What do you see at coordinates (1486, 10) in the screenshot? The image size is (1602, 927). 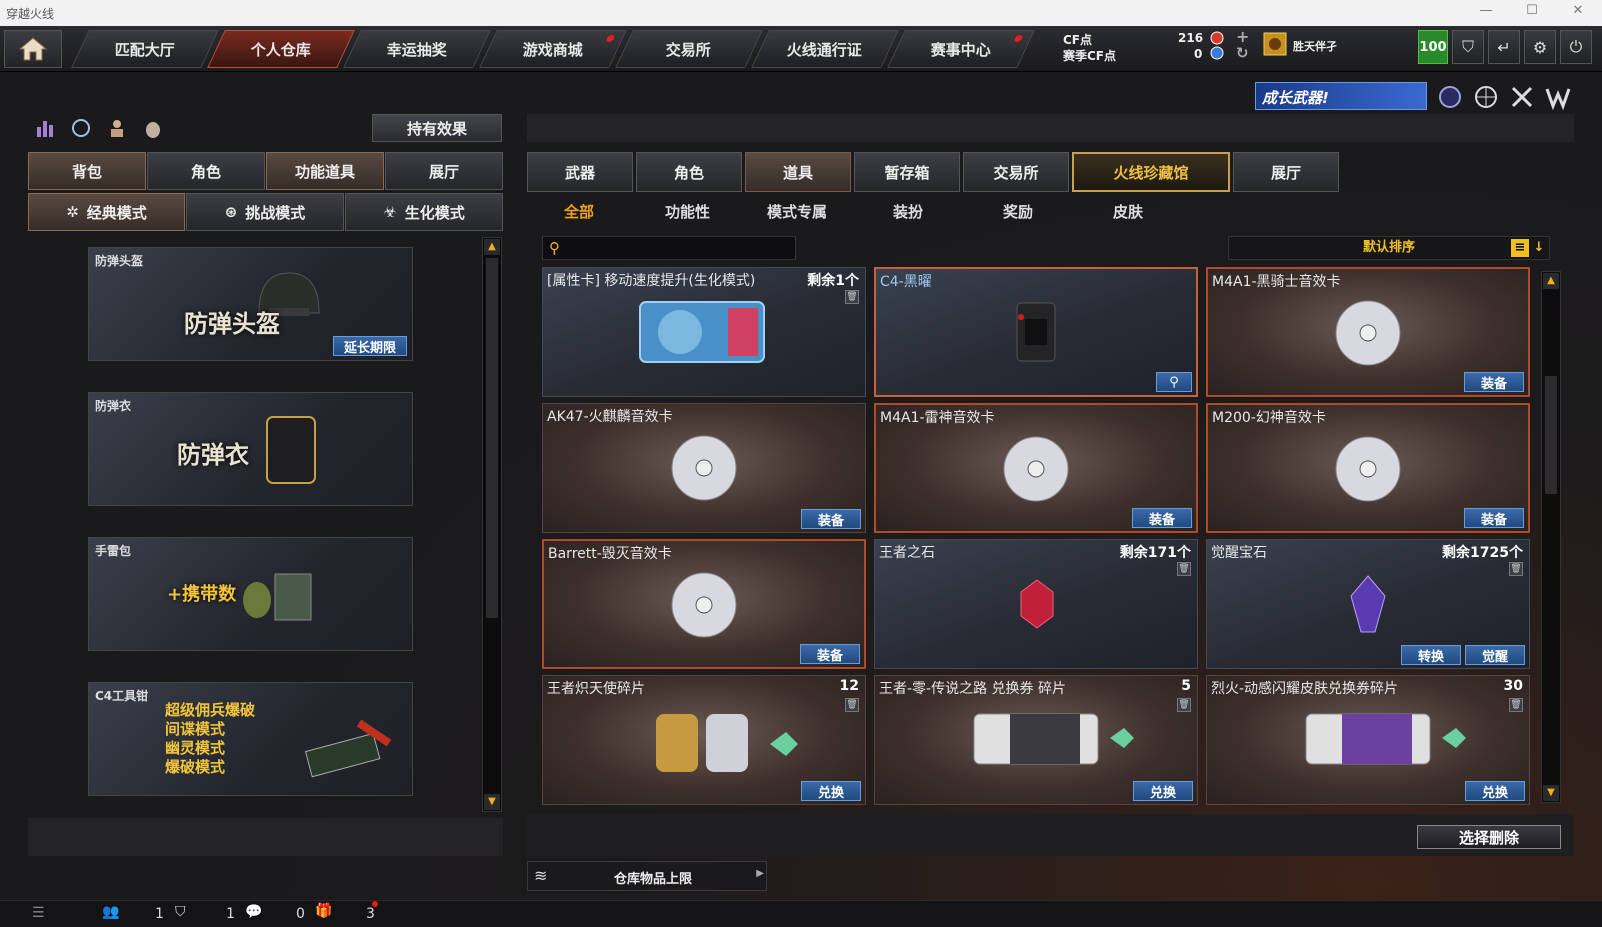 I see `minimize-button: —` at bounding box center [1486, 10].